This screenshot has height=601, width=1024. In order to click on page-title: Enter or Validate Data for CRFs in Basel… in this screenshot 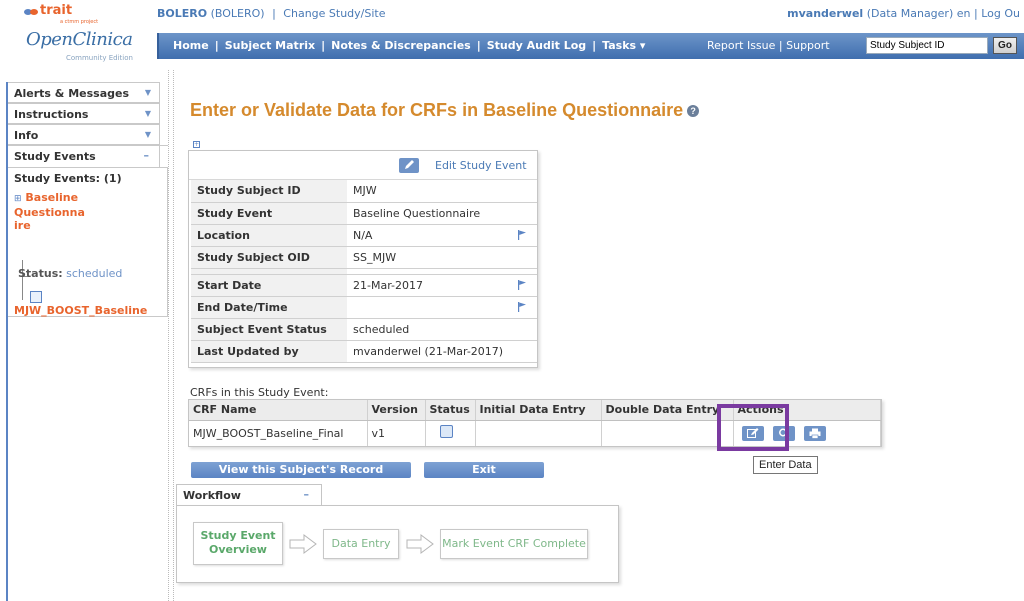, I will do `click(445, 110)`.